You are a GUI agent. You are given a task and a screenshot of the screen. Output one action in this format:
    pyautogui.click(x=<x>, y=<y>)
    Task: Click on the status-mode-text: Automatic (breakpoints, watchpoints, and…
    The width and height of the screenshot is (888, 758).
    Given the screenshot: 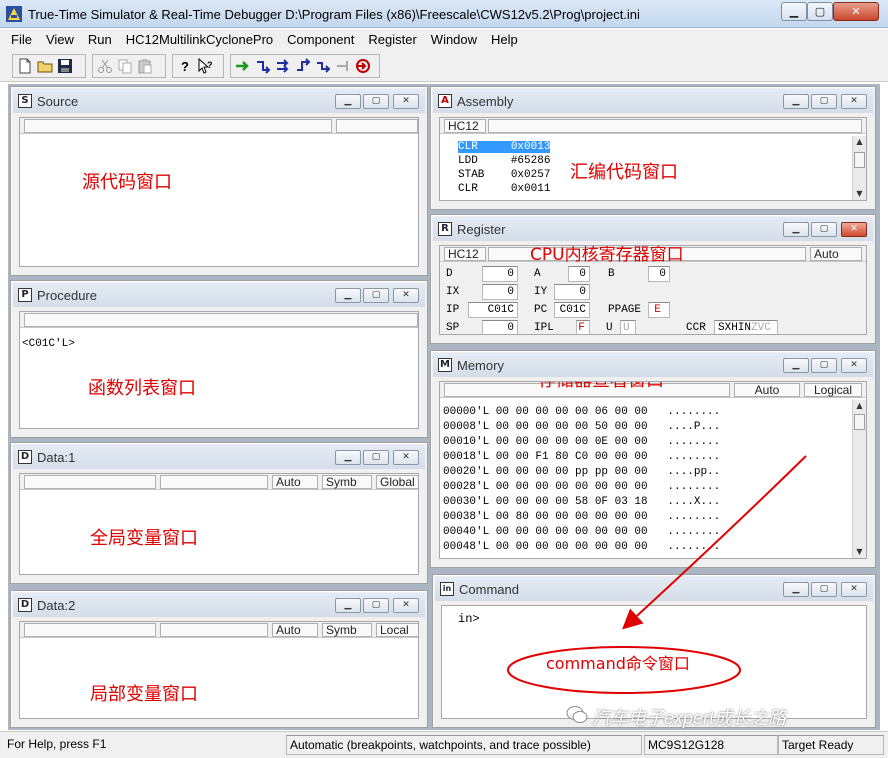 What is the action you would take?
    pyautogui.click(x=464, y=745)
    